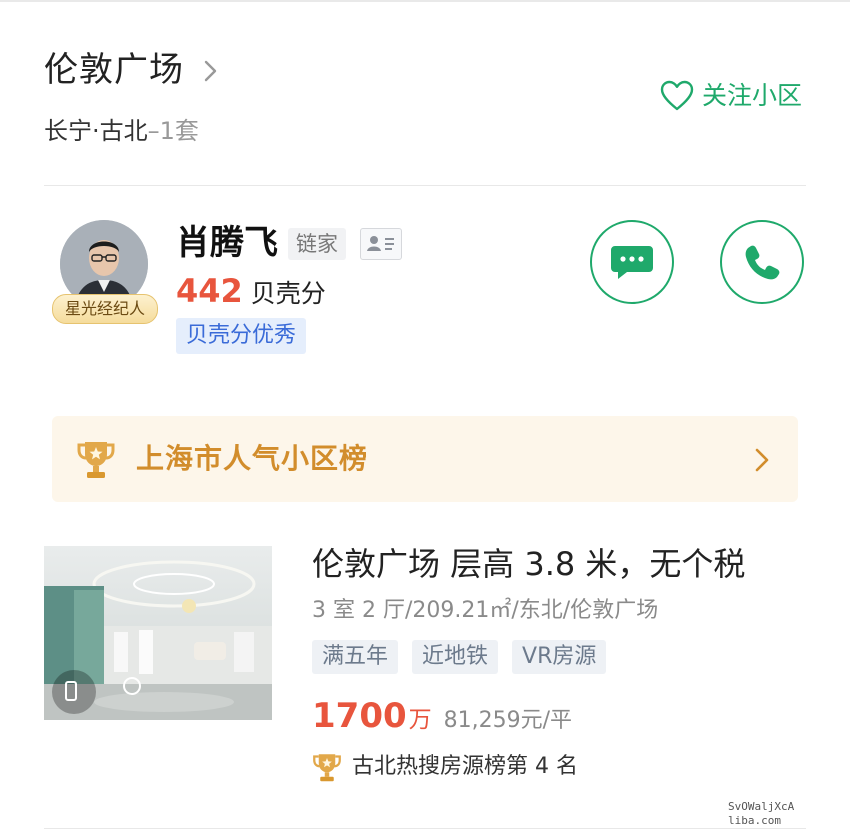 This screenshot has width=850, height=834. I want to click on tag-vr: VR房源, so click(559, 657).